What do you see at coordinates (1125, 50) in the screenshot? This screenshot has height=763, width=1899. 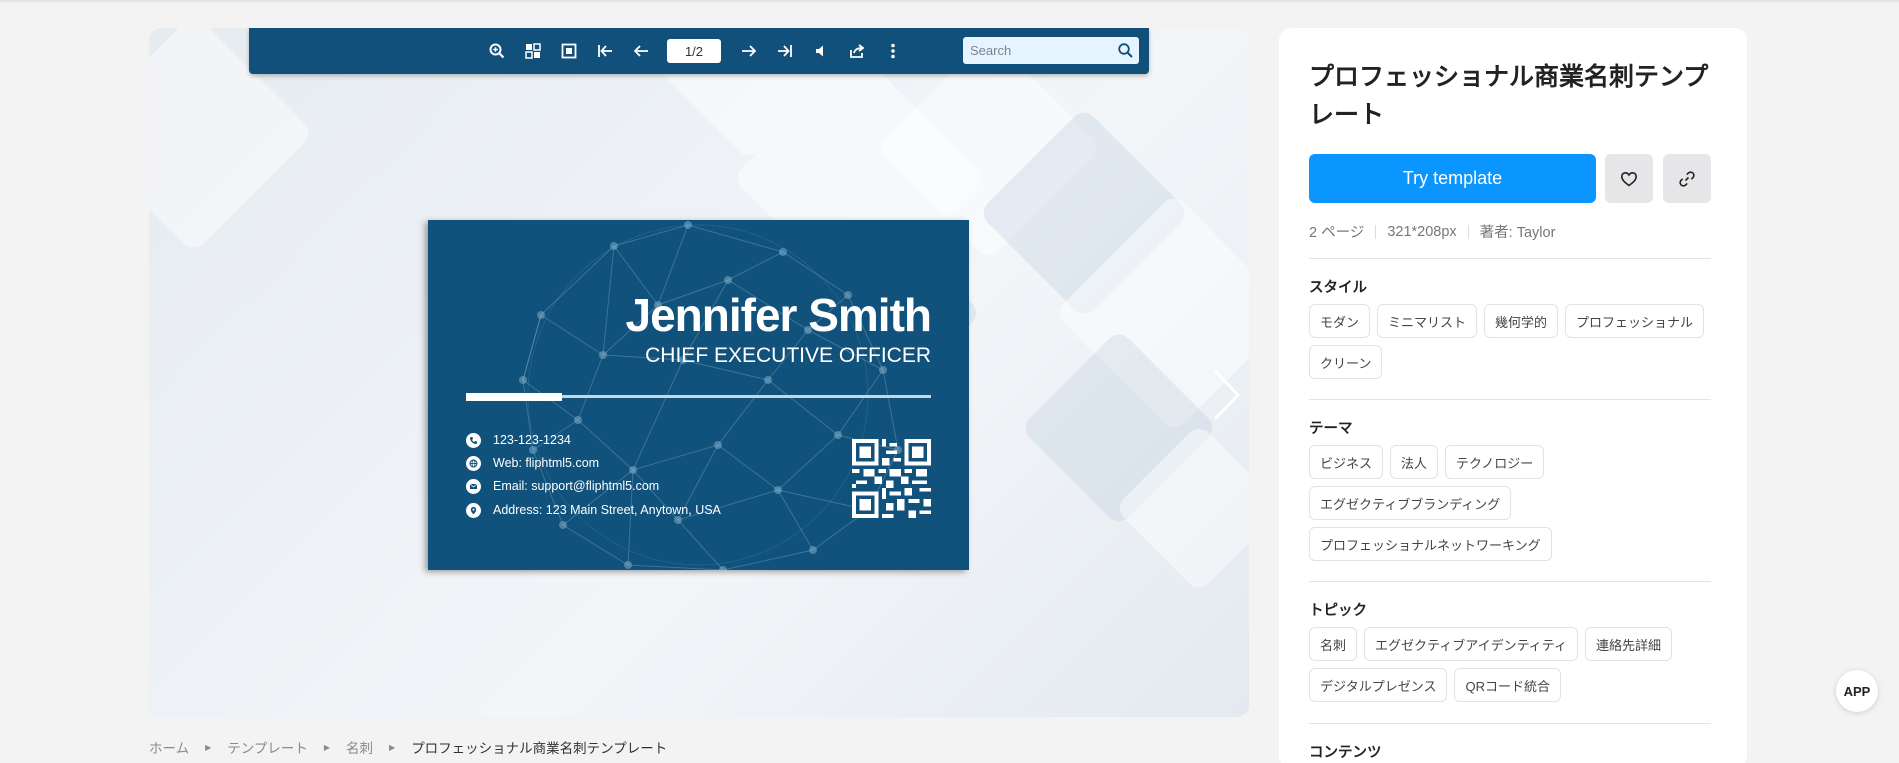 I see `search-icon` at bounding box center [1125, 50].